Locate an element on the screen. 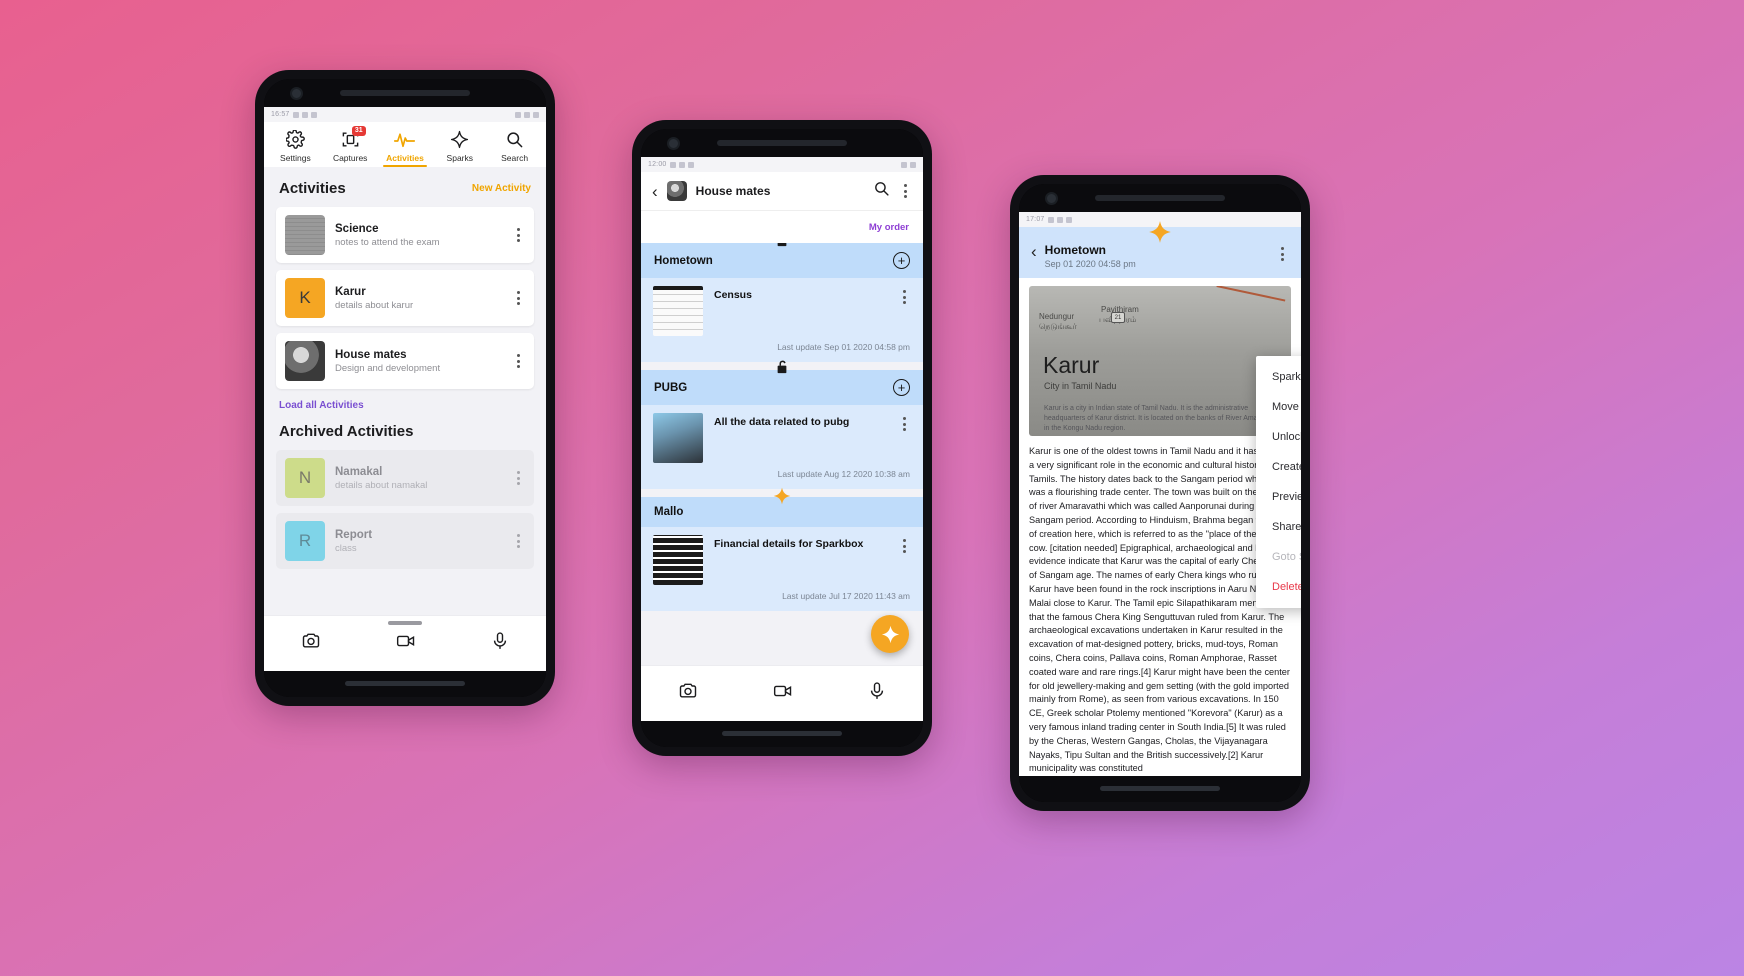 The width and height of the screenshot is (1744, 976). menu-item-delete: Delete is located at coordinates (1278, 587).